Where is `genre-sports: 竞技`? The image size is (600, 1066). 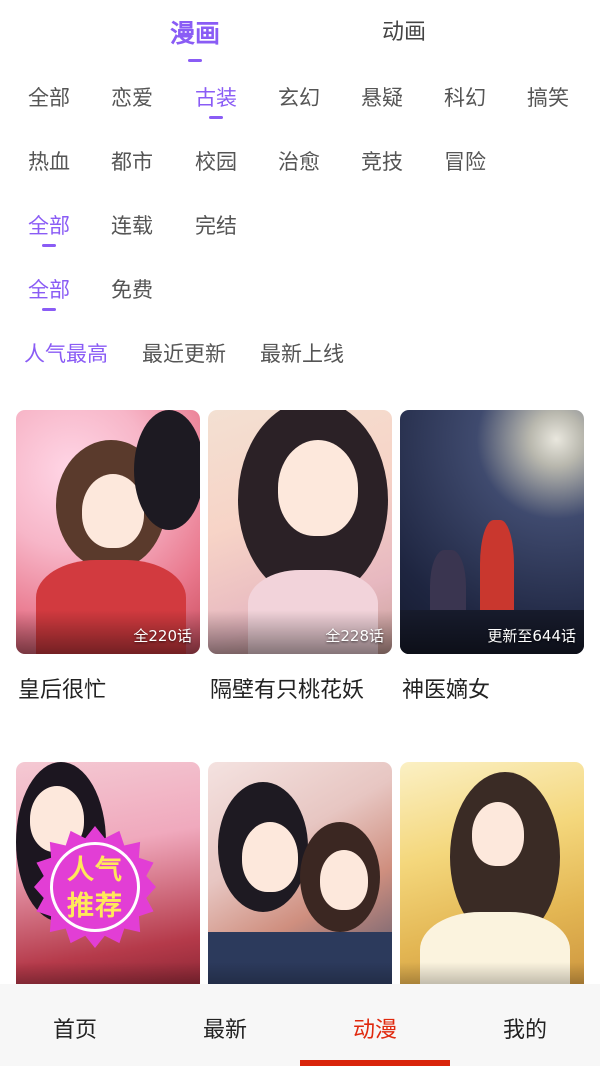
genre-sports: 竞技 is located at coordinates (382, 161).